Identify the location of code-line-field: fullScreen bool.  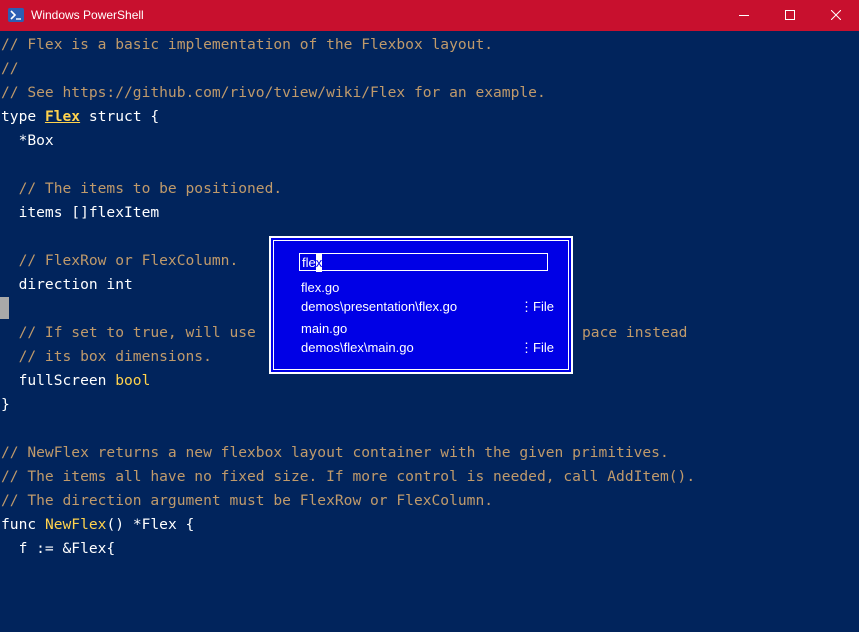
(76, 381).